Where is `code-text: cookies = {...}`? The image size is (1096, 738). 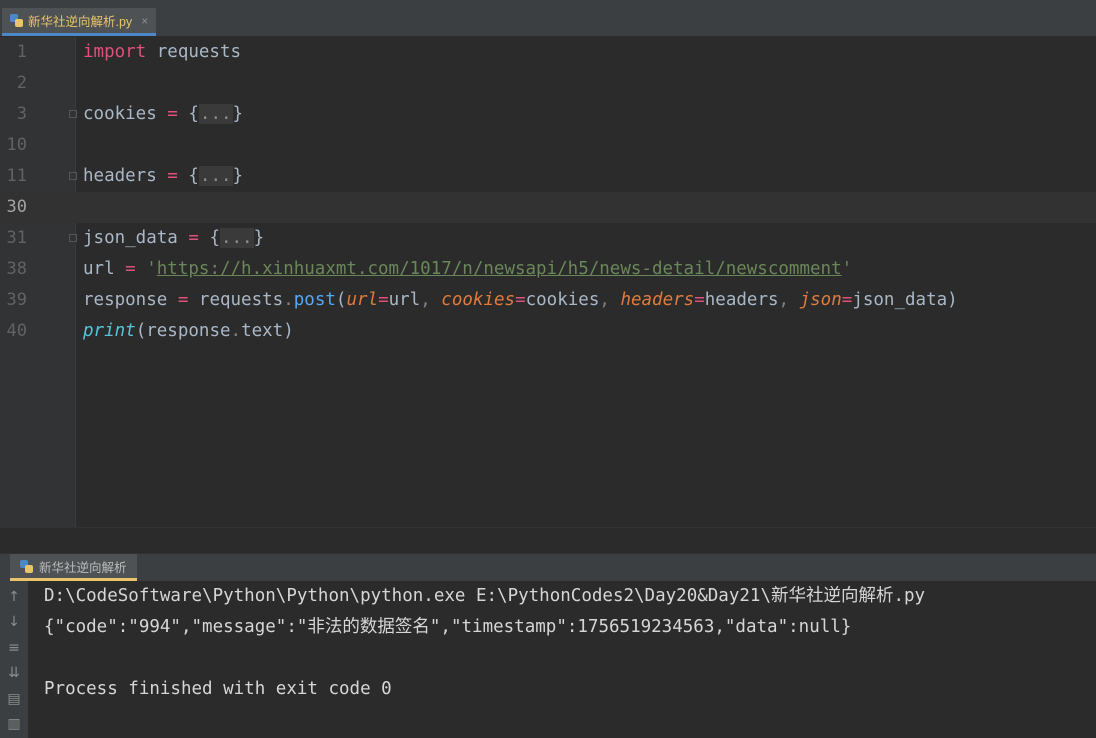
code-text: cookies = {...} is located at coordinates (163, 114).